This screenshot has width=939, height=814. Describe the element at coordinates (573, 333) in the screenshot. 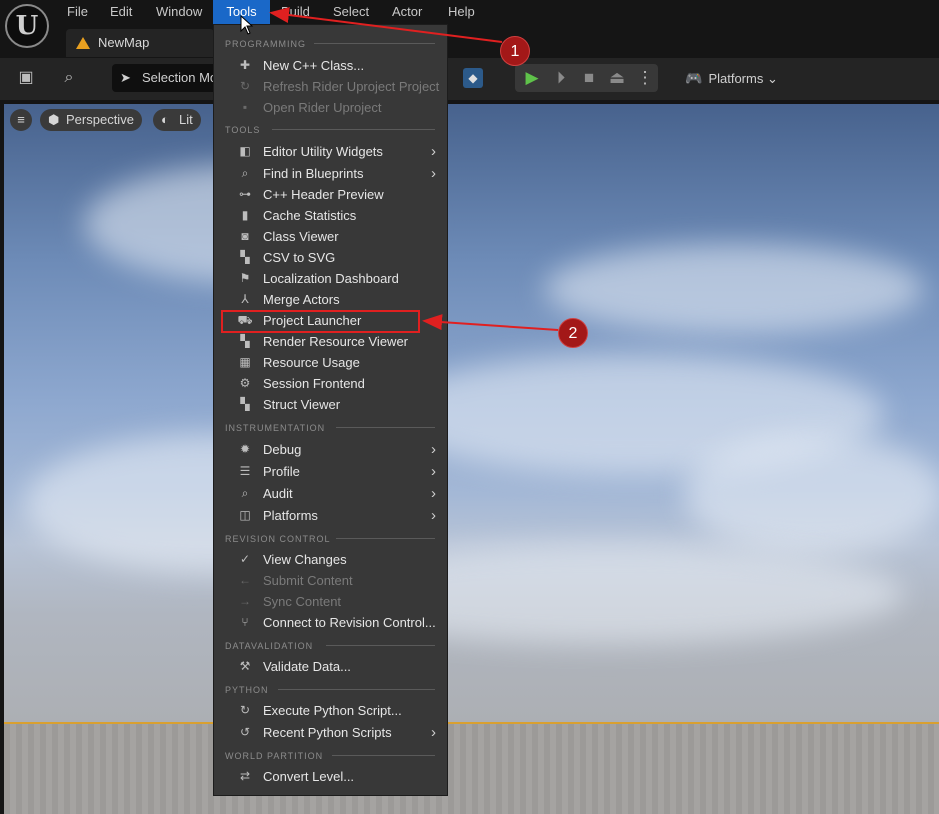

I see `annotation-badge-2: 2` at that location.